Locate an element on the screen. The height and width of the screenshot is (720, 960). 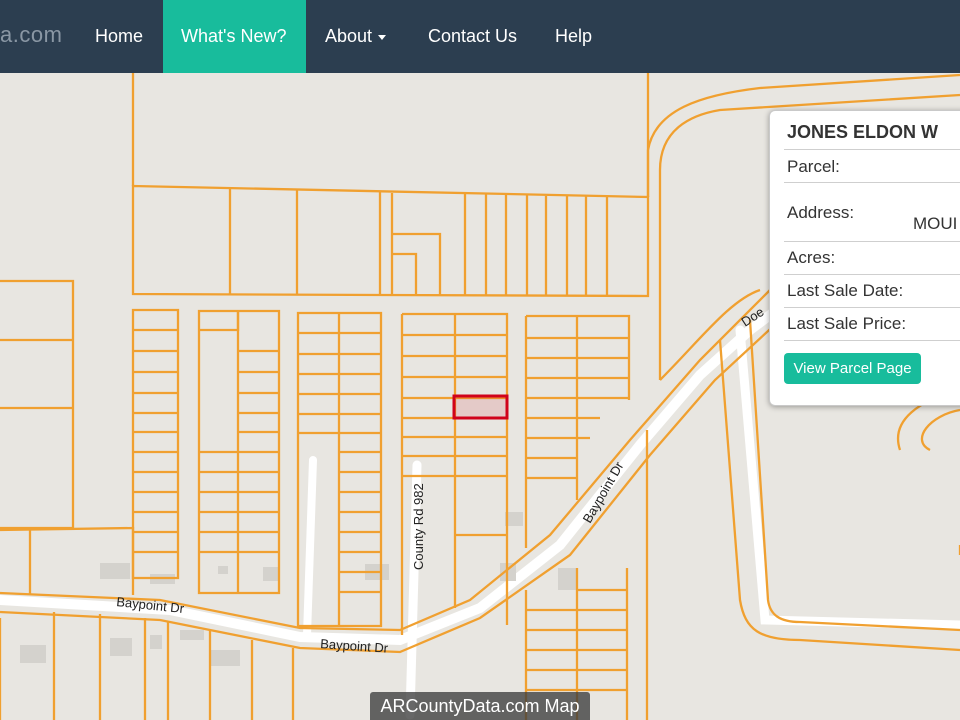
brand-logo: a.com is located at coordinates (31, 35).